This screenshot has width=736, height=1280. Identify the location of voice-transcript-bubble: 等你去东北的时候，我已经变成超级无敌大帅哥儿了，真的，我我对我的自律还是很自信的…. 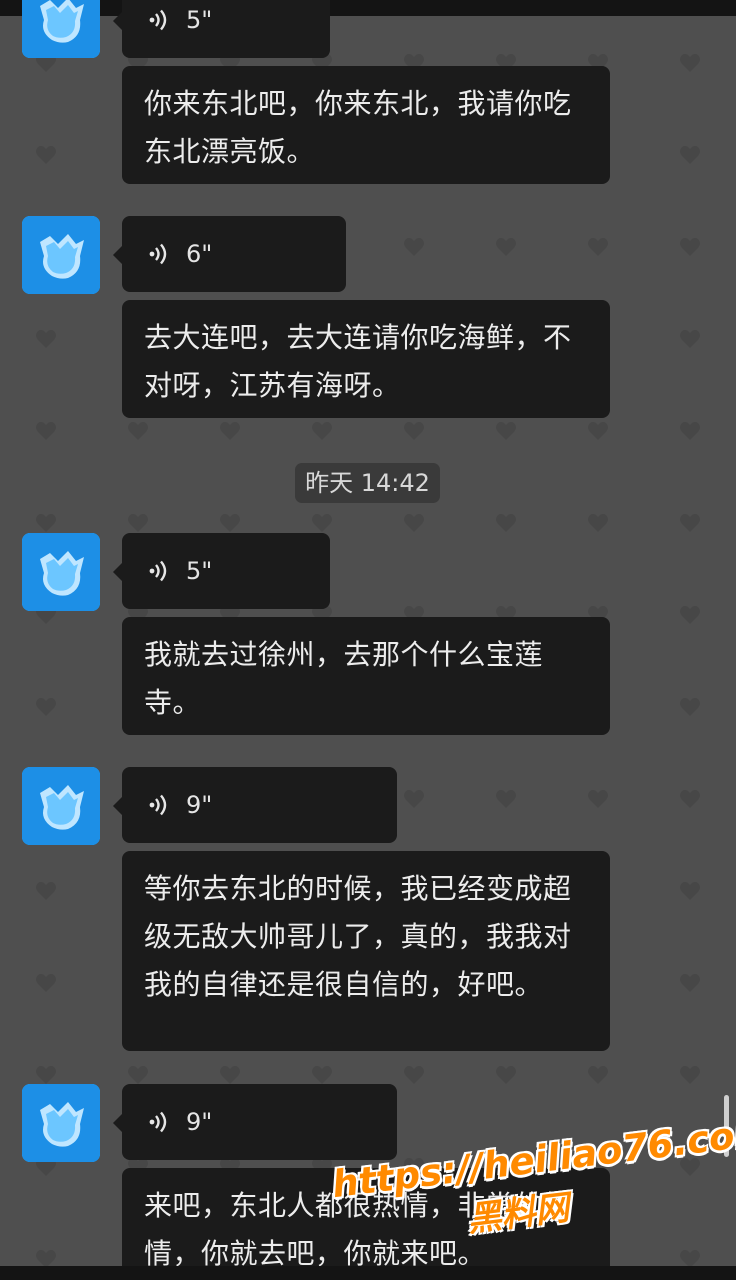
(366, 951).